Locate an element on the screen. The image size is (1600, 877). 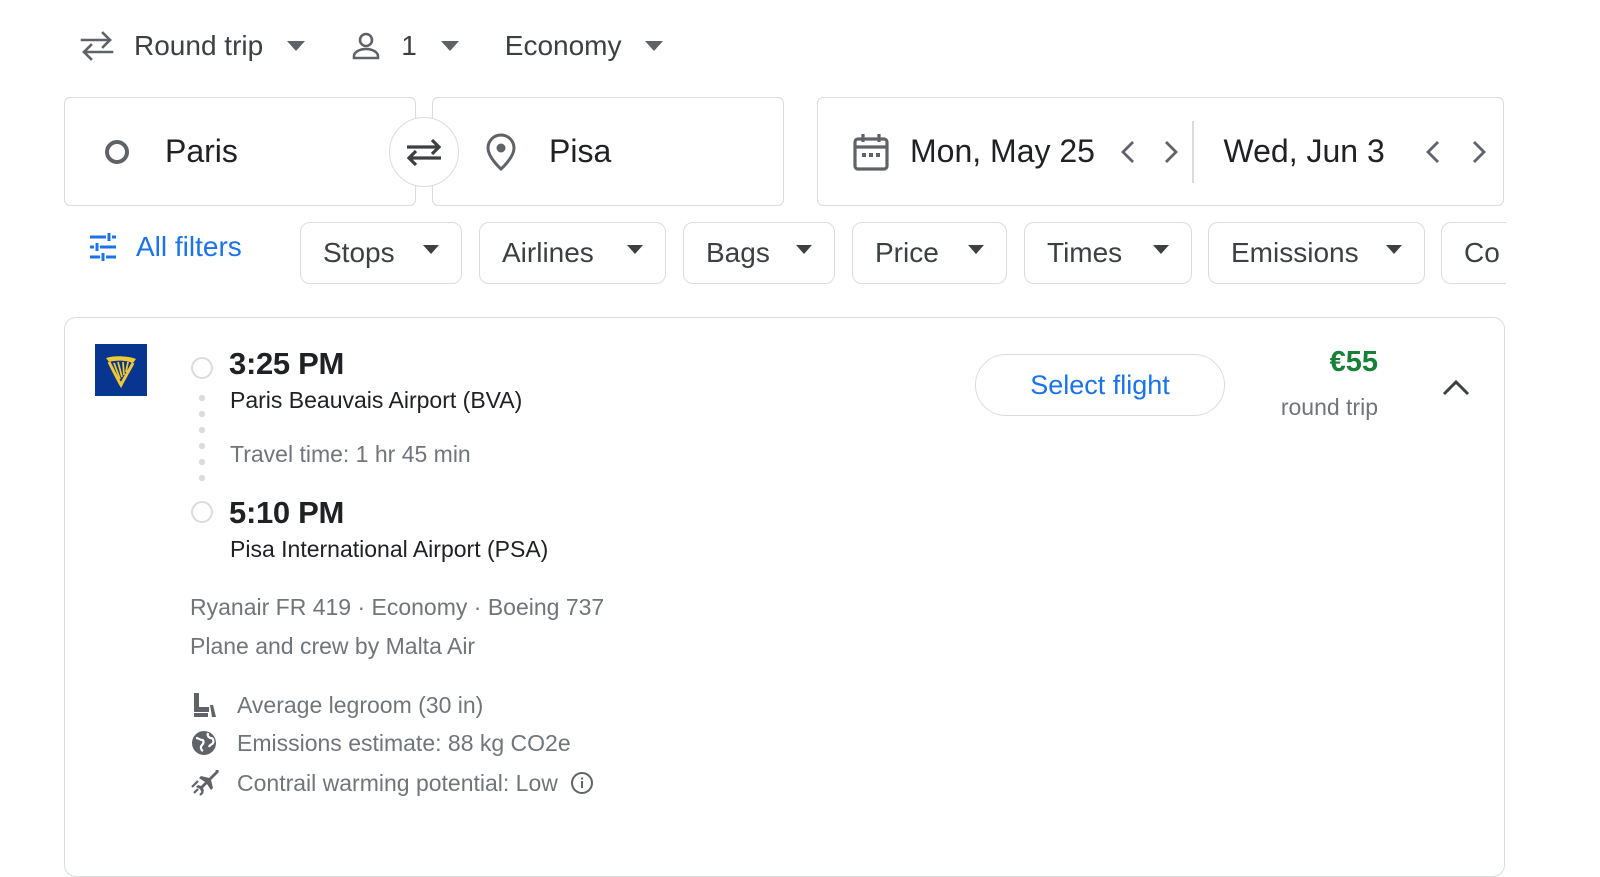
amenity-text: Contrail warming potential: Low is located at coordinates (397, 782).